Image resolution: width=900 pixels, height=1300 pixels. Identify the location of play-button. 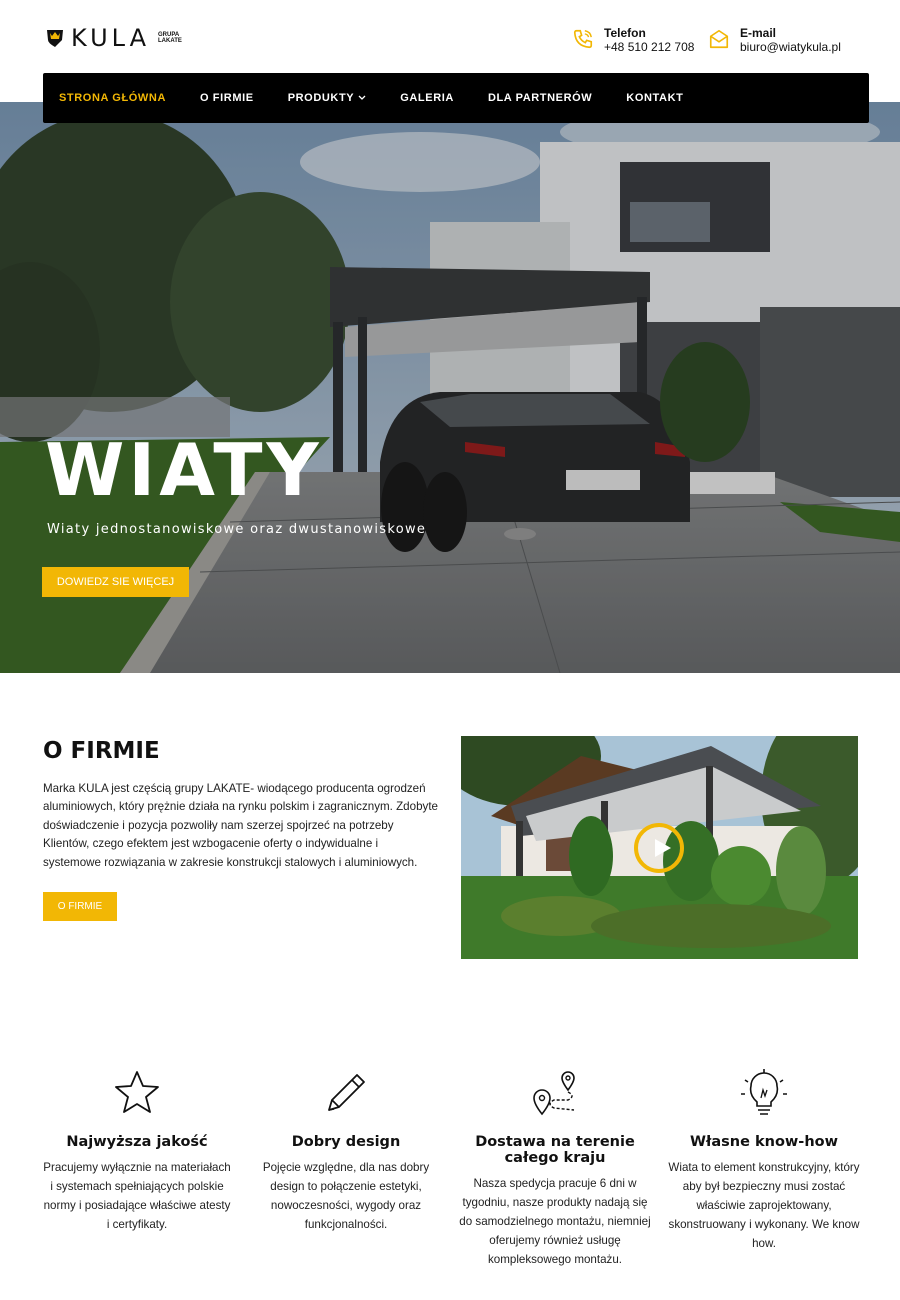
(659, 848).